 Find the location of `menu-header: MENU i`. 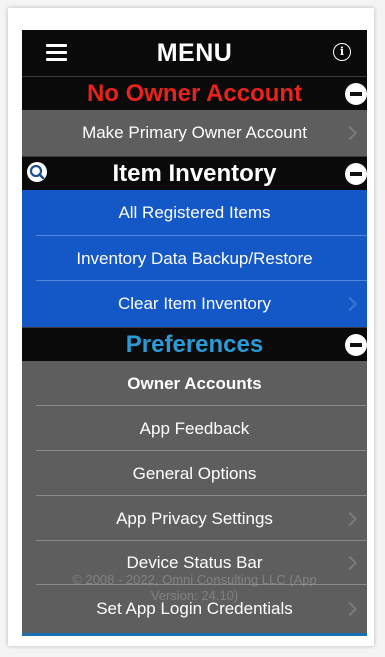

menu-header: MENU i is located at coordinates (194, 53).